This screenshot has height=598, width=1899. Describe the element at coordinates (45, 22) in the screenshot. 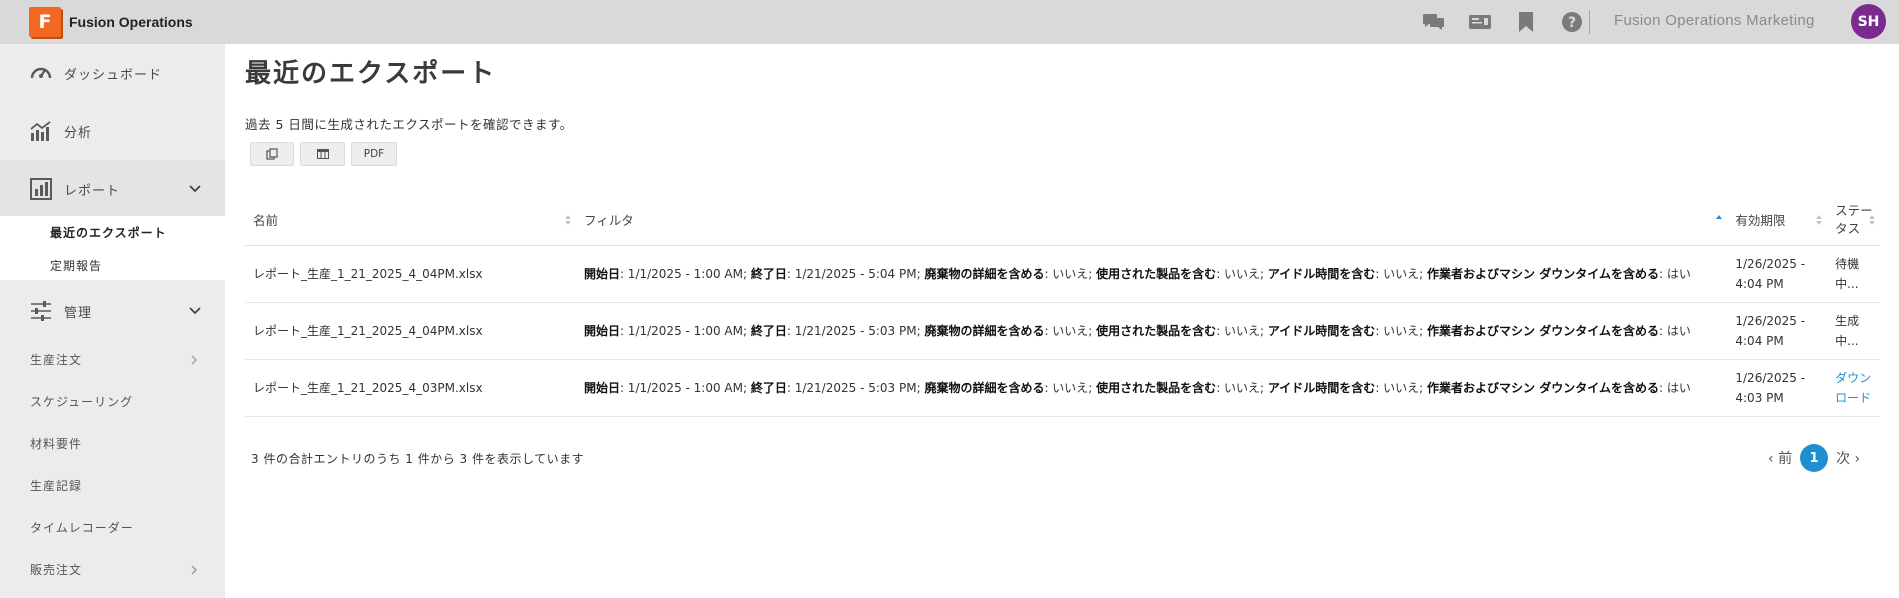

I see `app-logo: F` at that location.